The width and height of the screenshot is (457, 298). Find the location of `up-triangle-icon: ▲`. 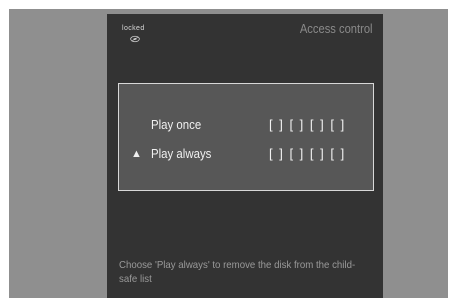

up-triangle-icon: ▲ is located at coordinates (136, 154).